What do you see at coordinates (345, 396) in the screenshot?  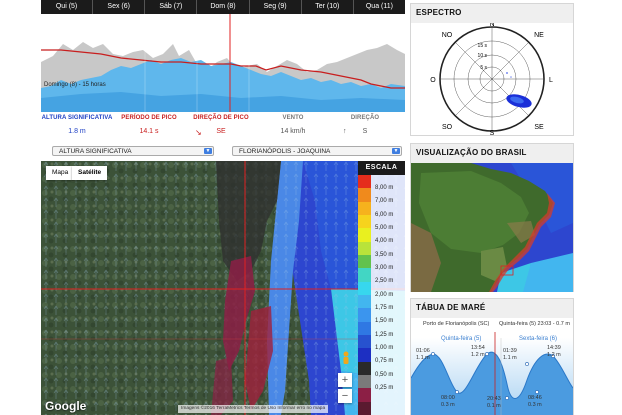 I see `zoom-out-button: −` at bounding box center [345, 396].